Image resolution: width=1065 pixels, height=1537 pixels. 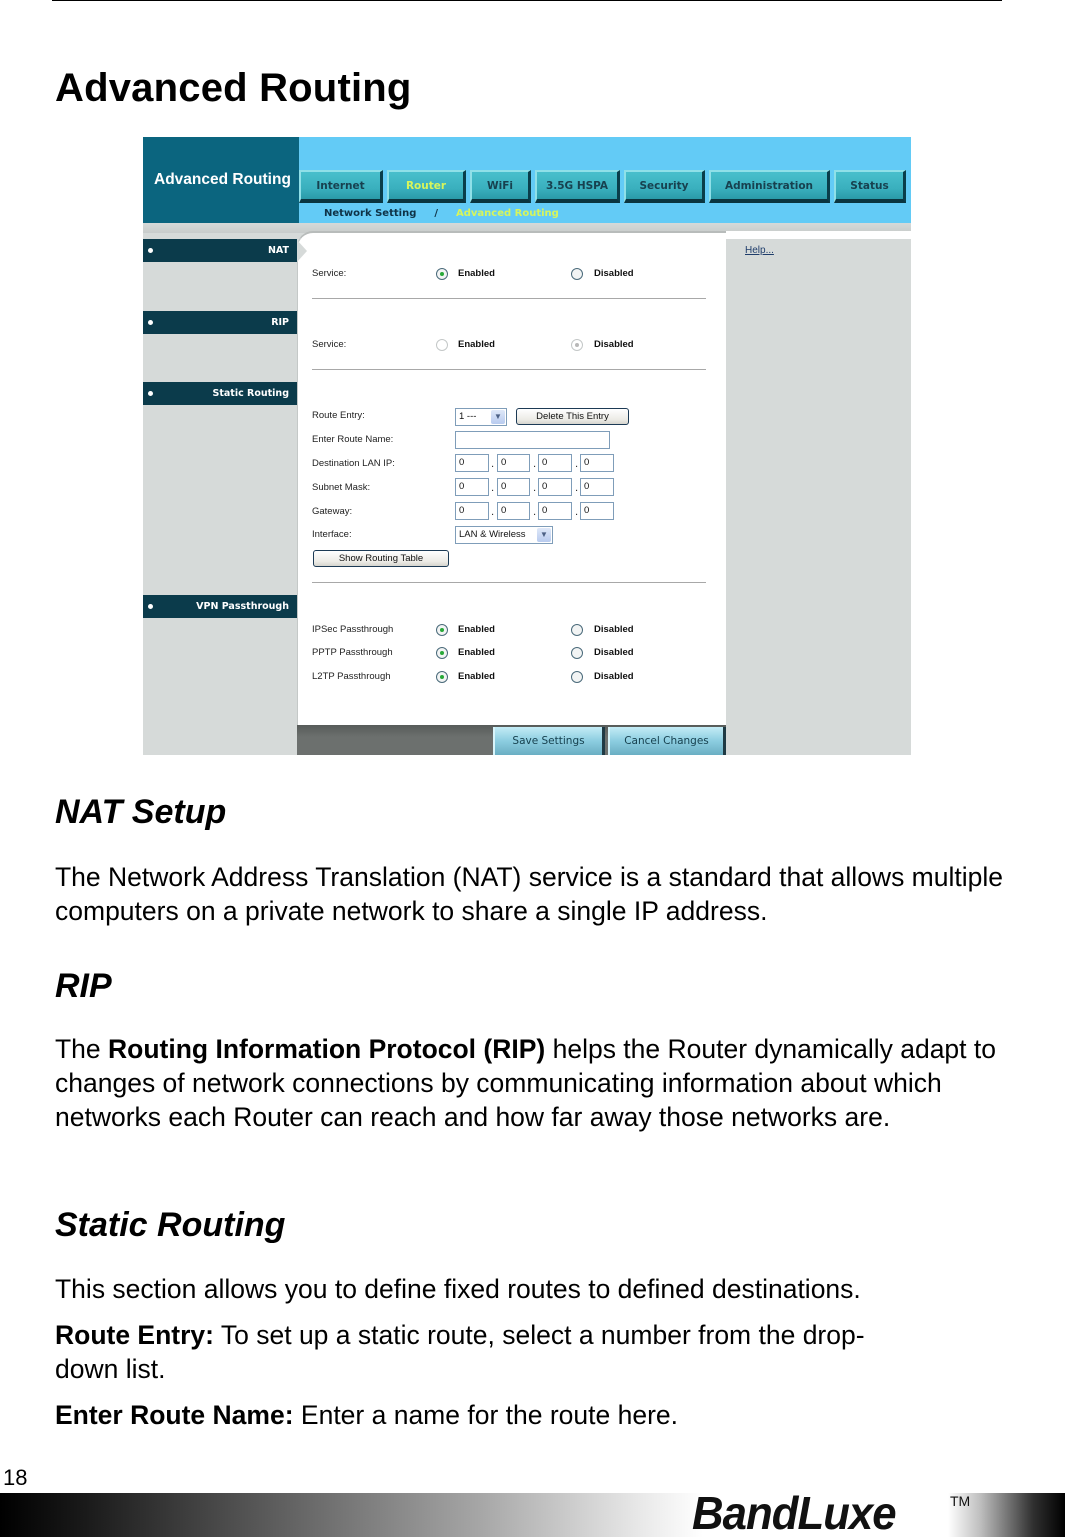 I want to click on rip-heading: RIP, so click(x=83, y=986).